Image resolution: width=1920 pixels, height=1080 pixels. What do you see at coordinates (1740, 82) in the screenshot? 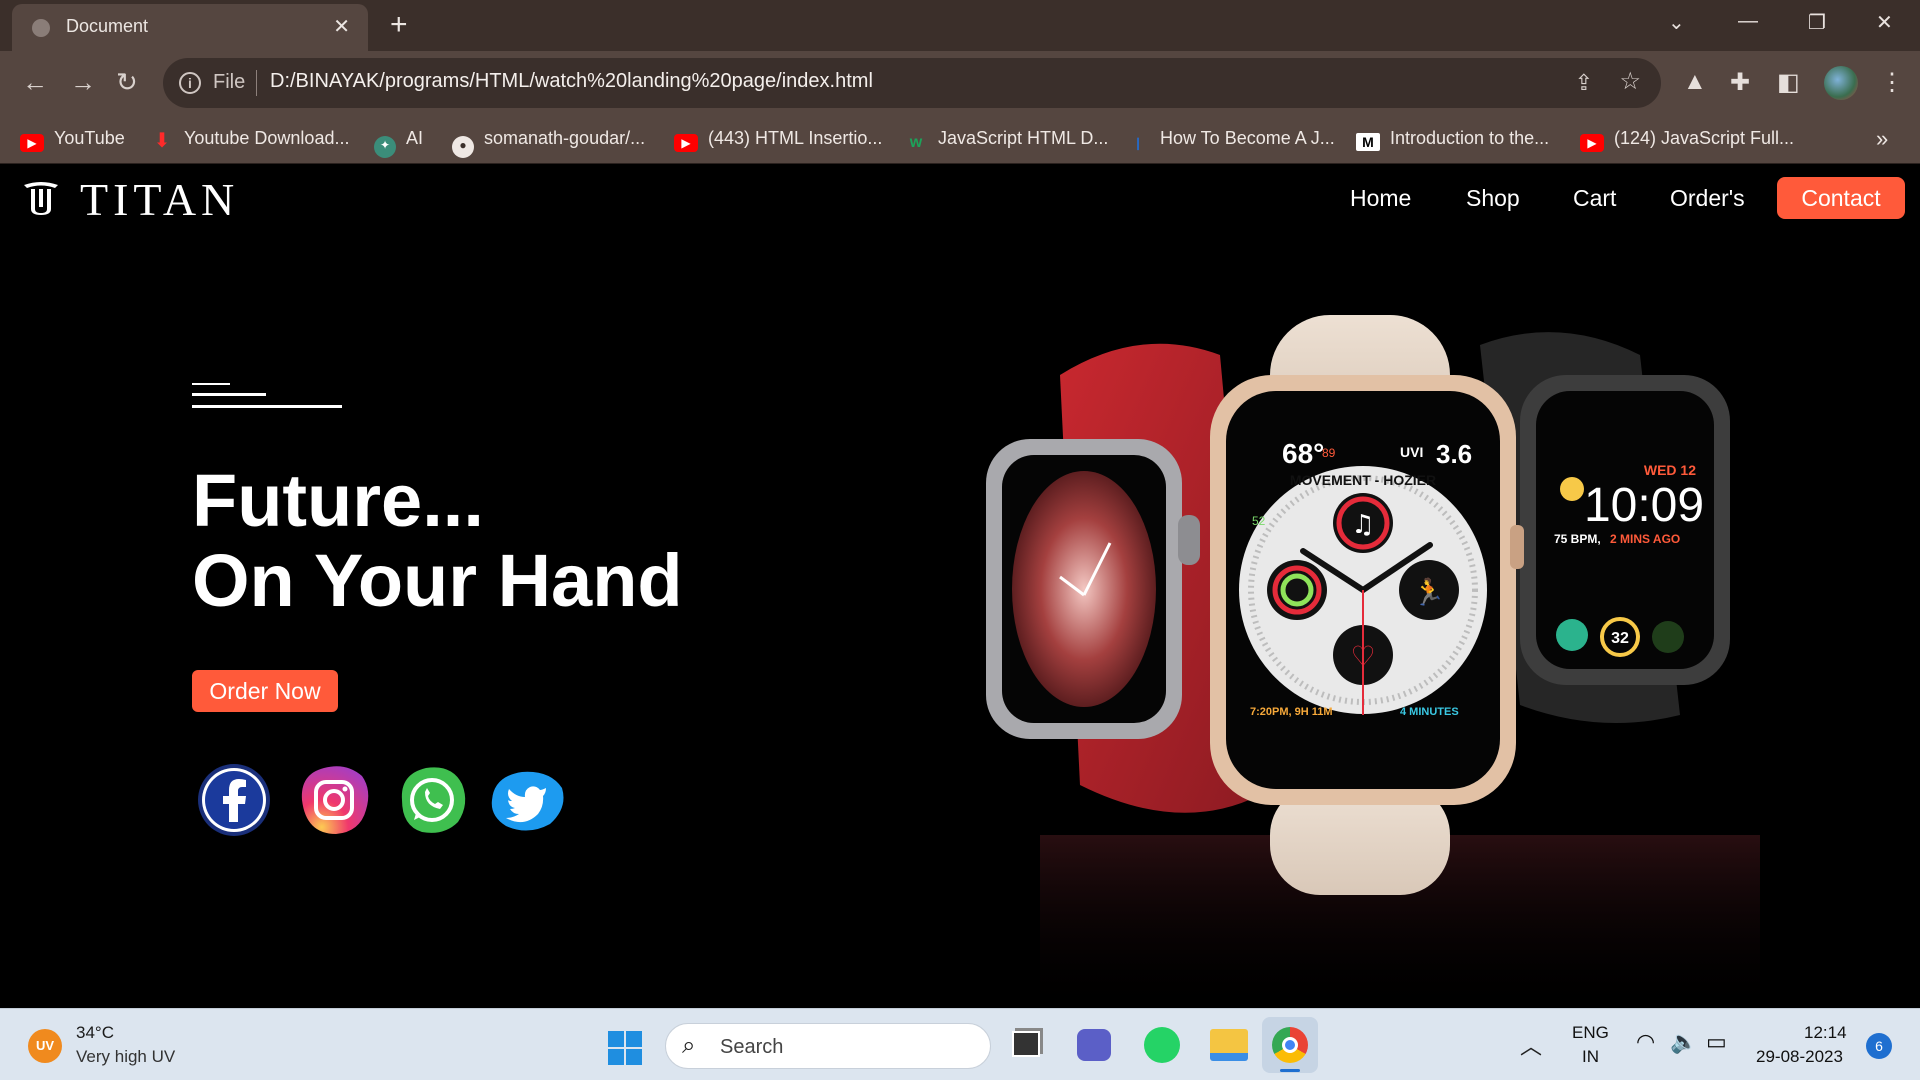
I see `extensions-puzzle-icon: ✚` at bounding box center [1740, 82].